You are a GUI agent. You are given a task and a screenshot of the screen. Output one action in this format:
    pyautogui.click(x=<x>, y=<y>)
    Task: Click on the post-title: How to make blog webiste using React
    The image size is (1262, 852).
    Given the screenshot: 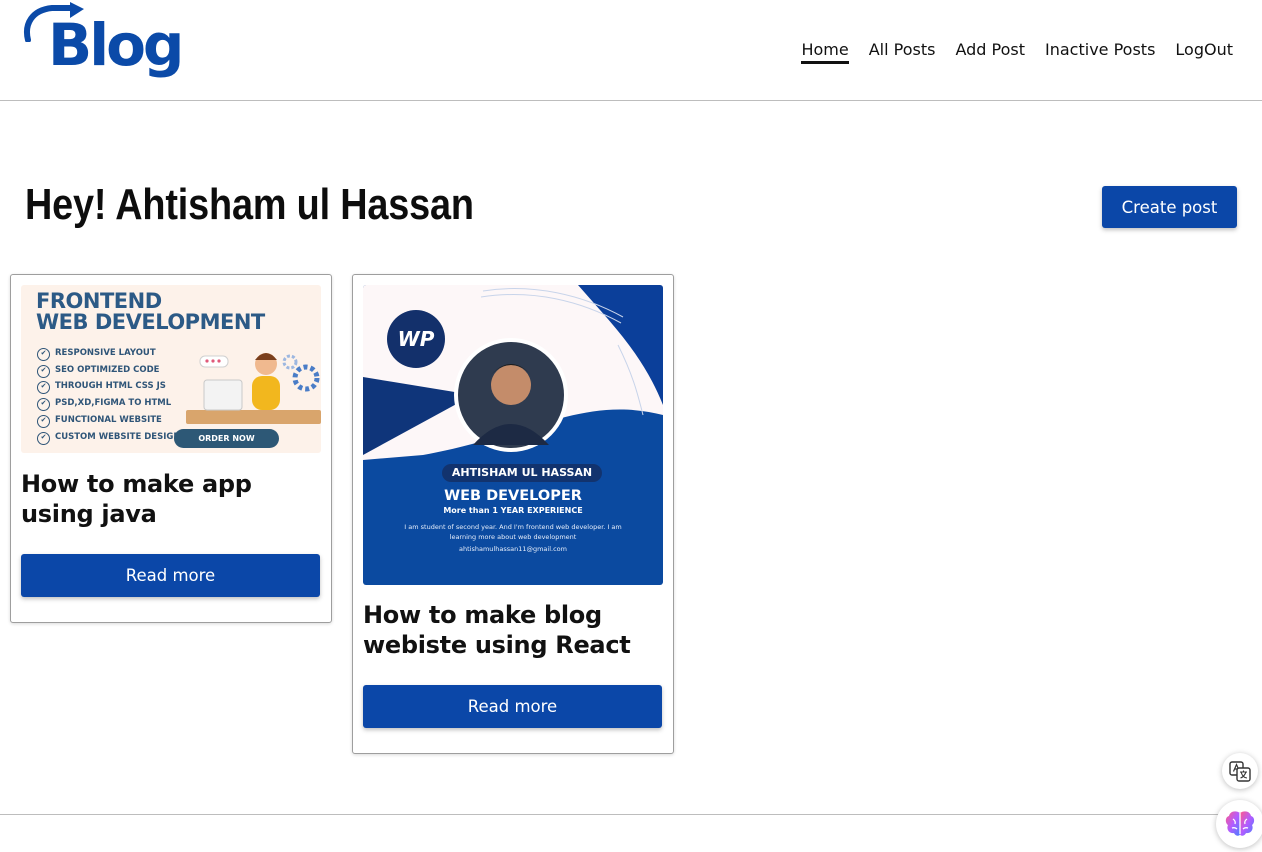 What is the action you would take?
    pyautogui.click(x=497, y=630)
    